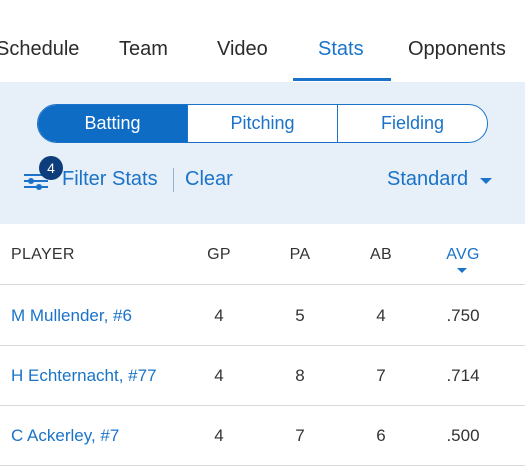  I want to click on table-row: C Ackerley, #7 4 7 6 .500, so click(262, 436).